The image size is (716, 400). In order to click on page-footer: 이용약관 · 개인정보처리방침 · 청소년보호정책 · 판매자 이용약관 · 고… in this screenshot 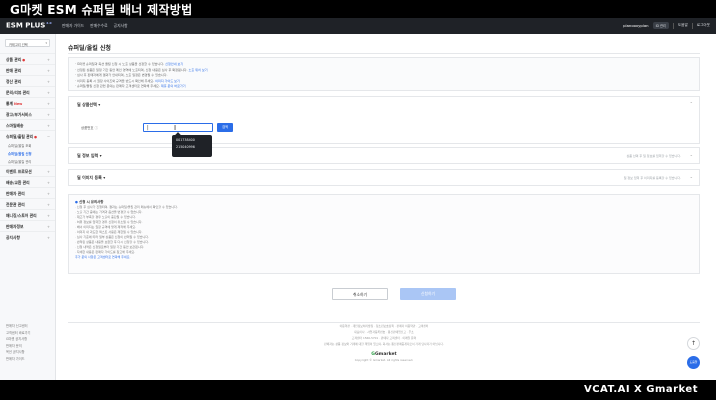, I will do `click(384, 351)`.